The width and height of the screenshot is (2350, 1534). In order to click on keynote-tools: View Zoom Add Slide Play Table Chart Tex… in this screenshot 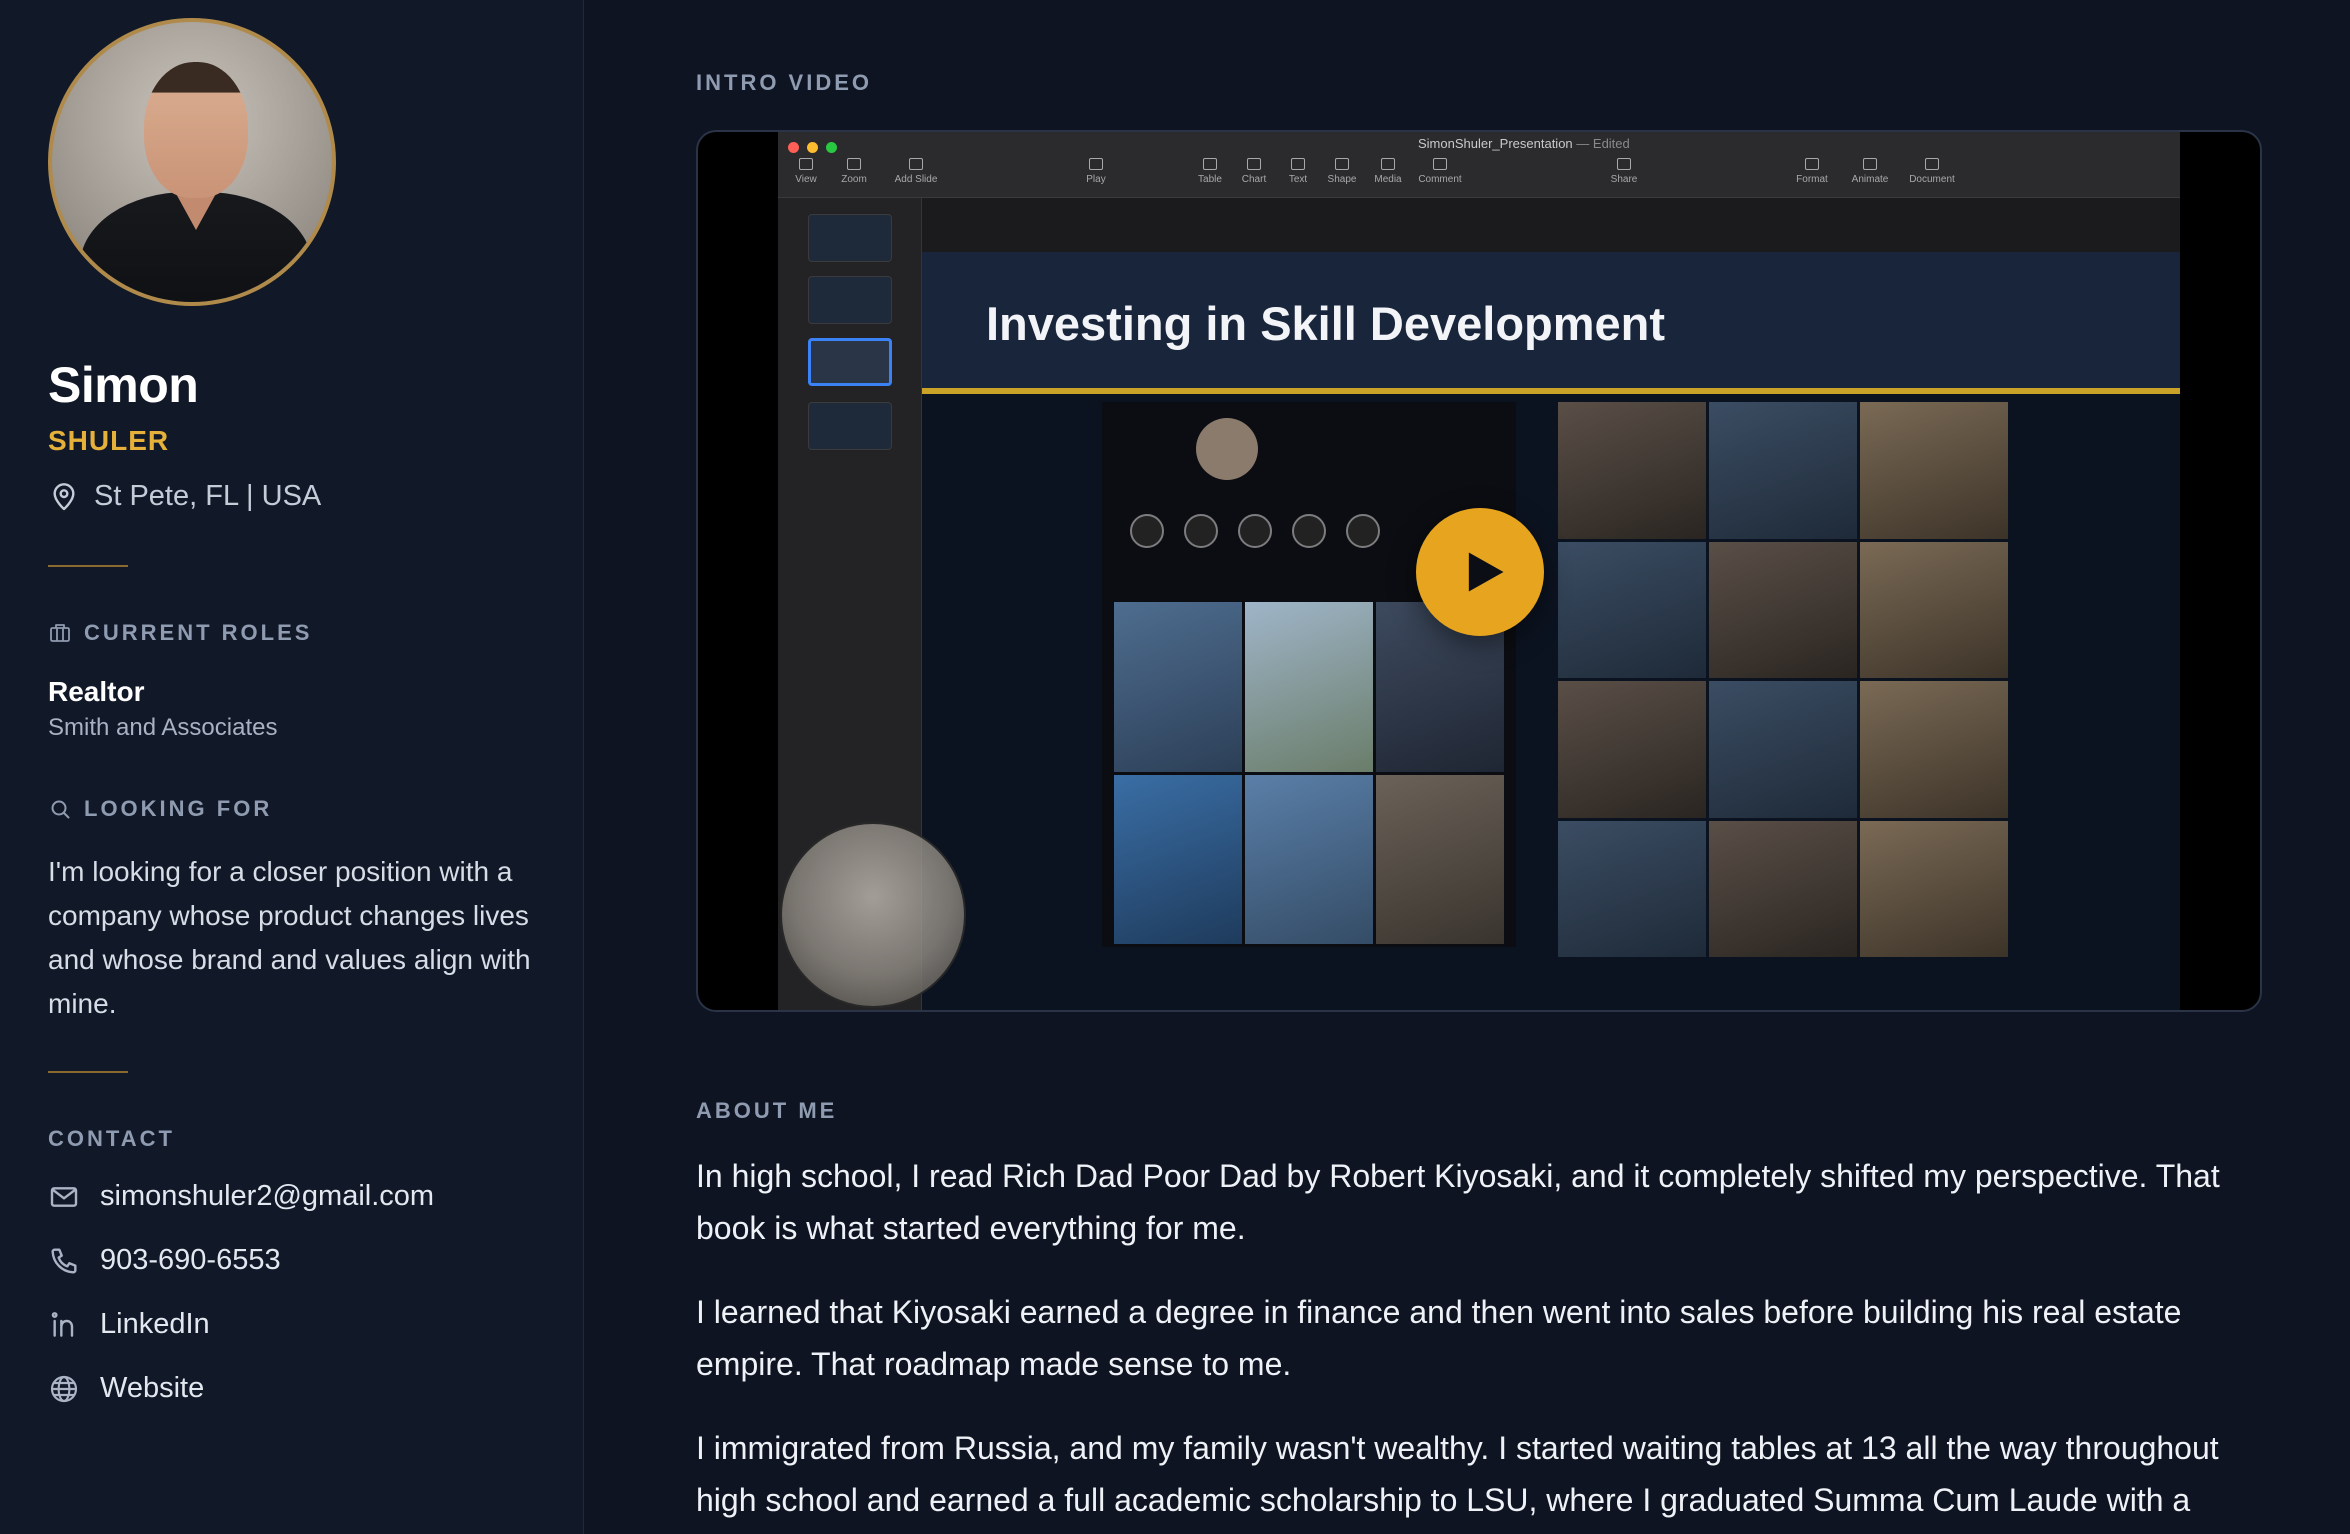, I will do `click(1479, 176)`.